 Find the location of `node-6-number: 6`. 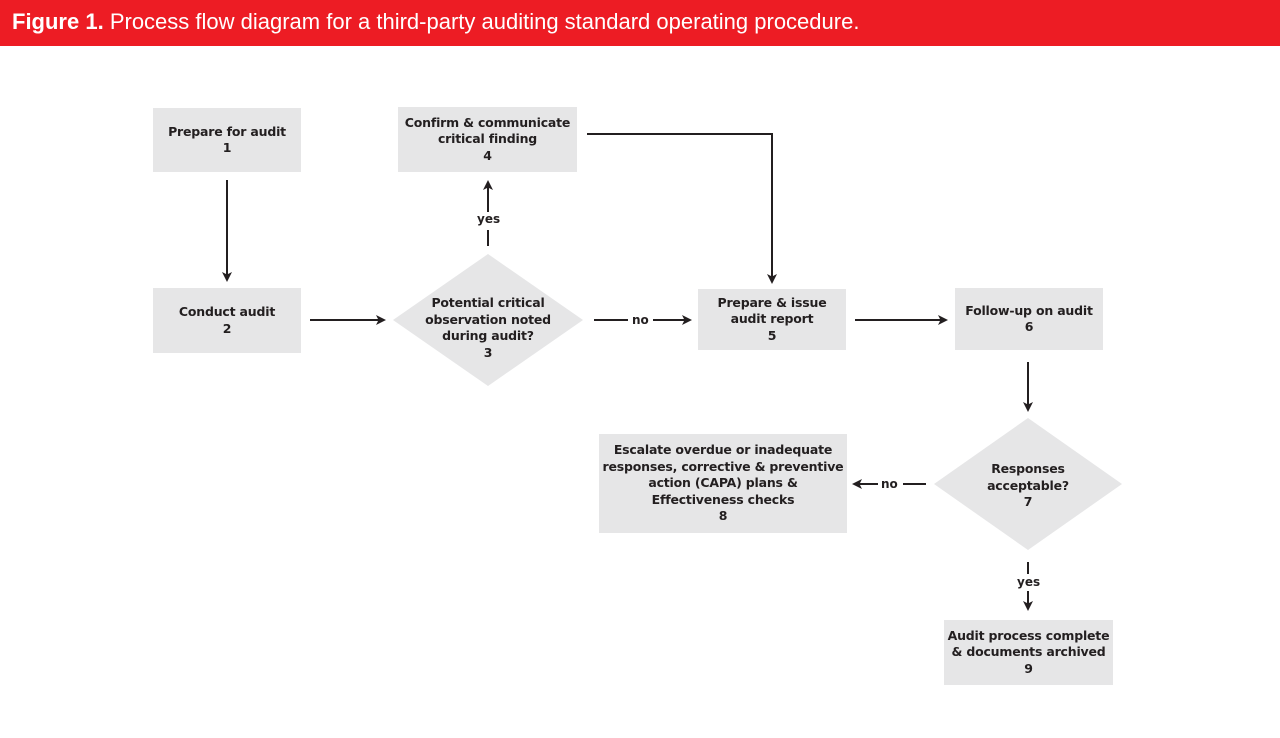

node-6-number: 6 is located at coordinates (1029, 326).